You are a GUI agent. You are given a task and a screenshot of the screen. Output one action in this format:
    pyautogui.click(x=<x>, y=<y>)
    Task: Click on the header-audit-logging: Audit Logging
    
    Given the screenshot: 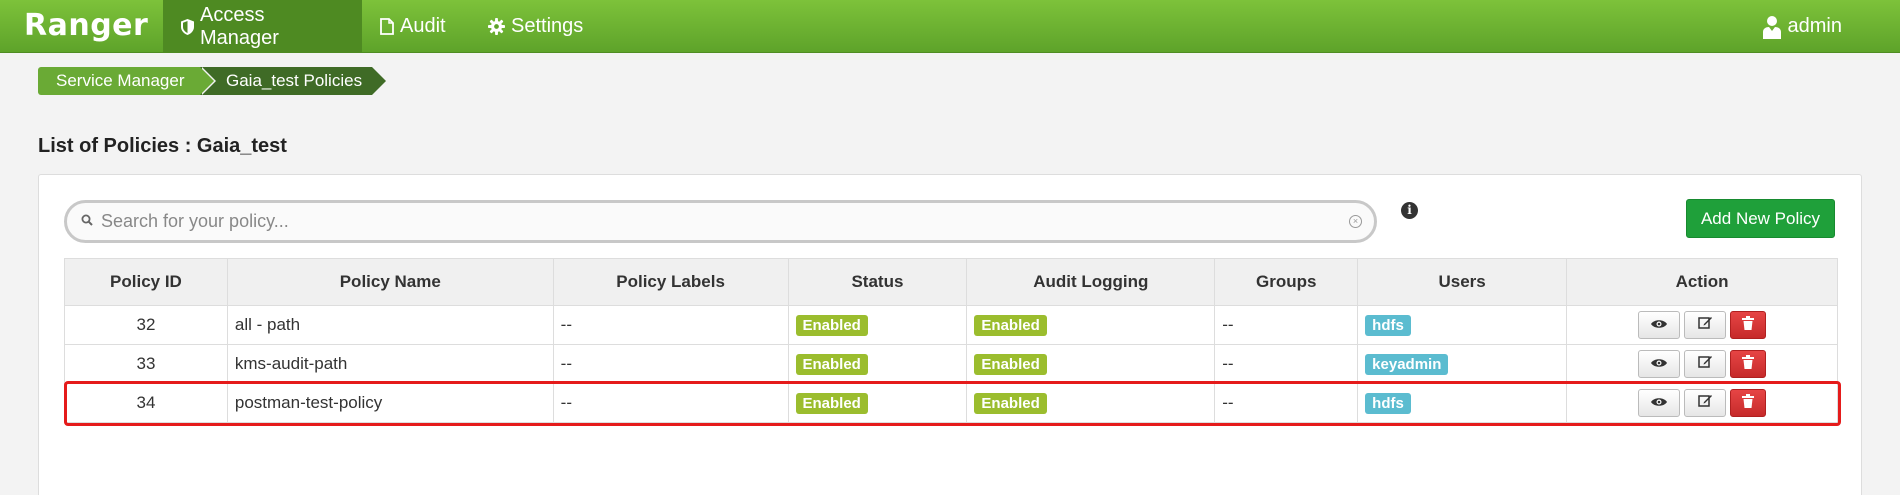 What is the action you would take?
    pyautogui.click(x=1091, y=282)
    